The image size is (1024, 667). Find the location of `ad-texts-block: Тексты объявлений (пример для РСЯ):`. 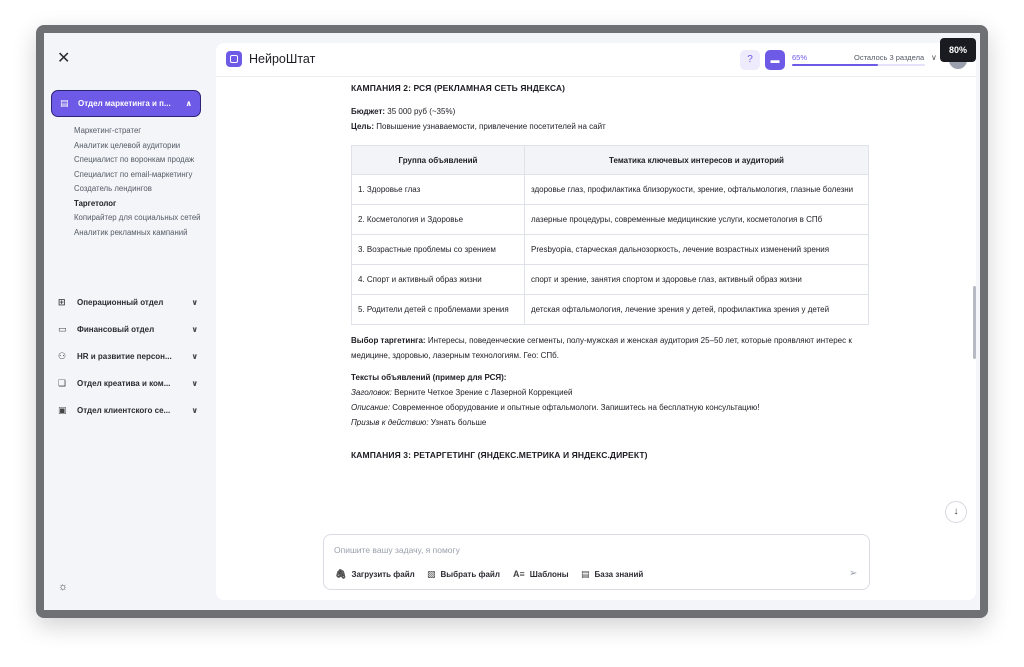

ad-texts-block: Тексты объявлений (пример для РСЯ): is located at coordinates (611, 377).